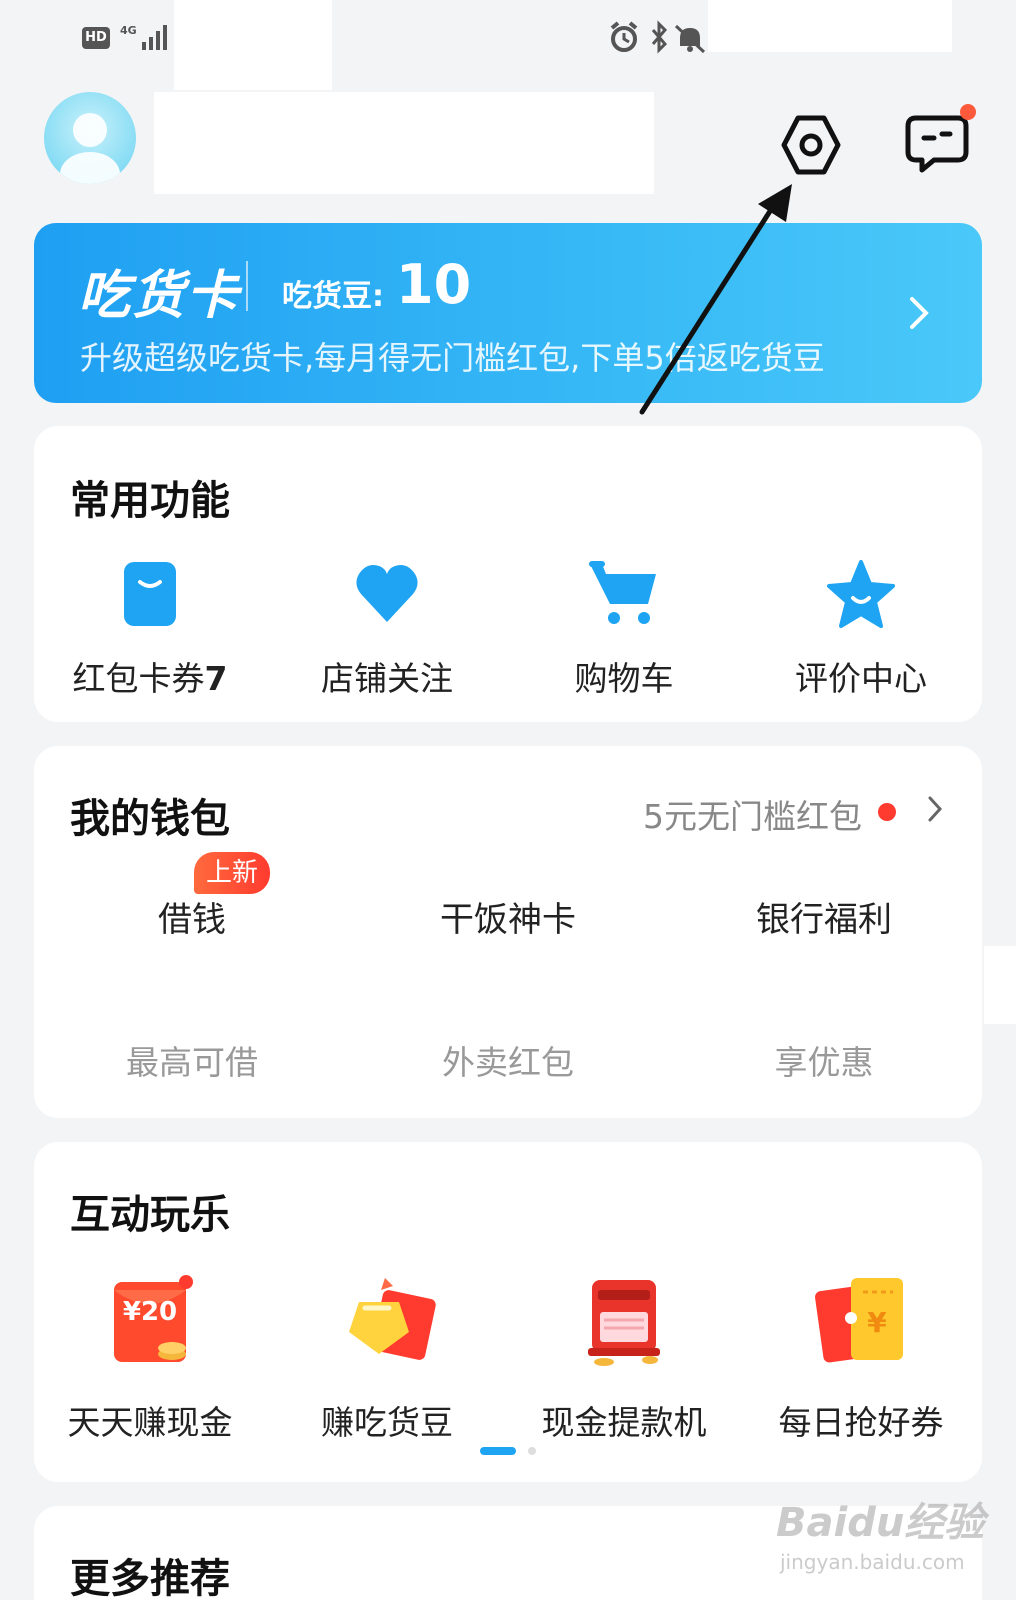 This screenshot has height=1600, width=1016. Describe the element at coordinates (96, 38) in the screenshot. I see `hd-badge: HD` at that location.